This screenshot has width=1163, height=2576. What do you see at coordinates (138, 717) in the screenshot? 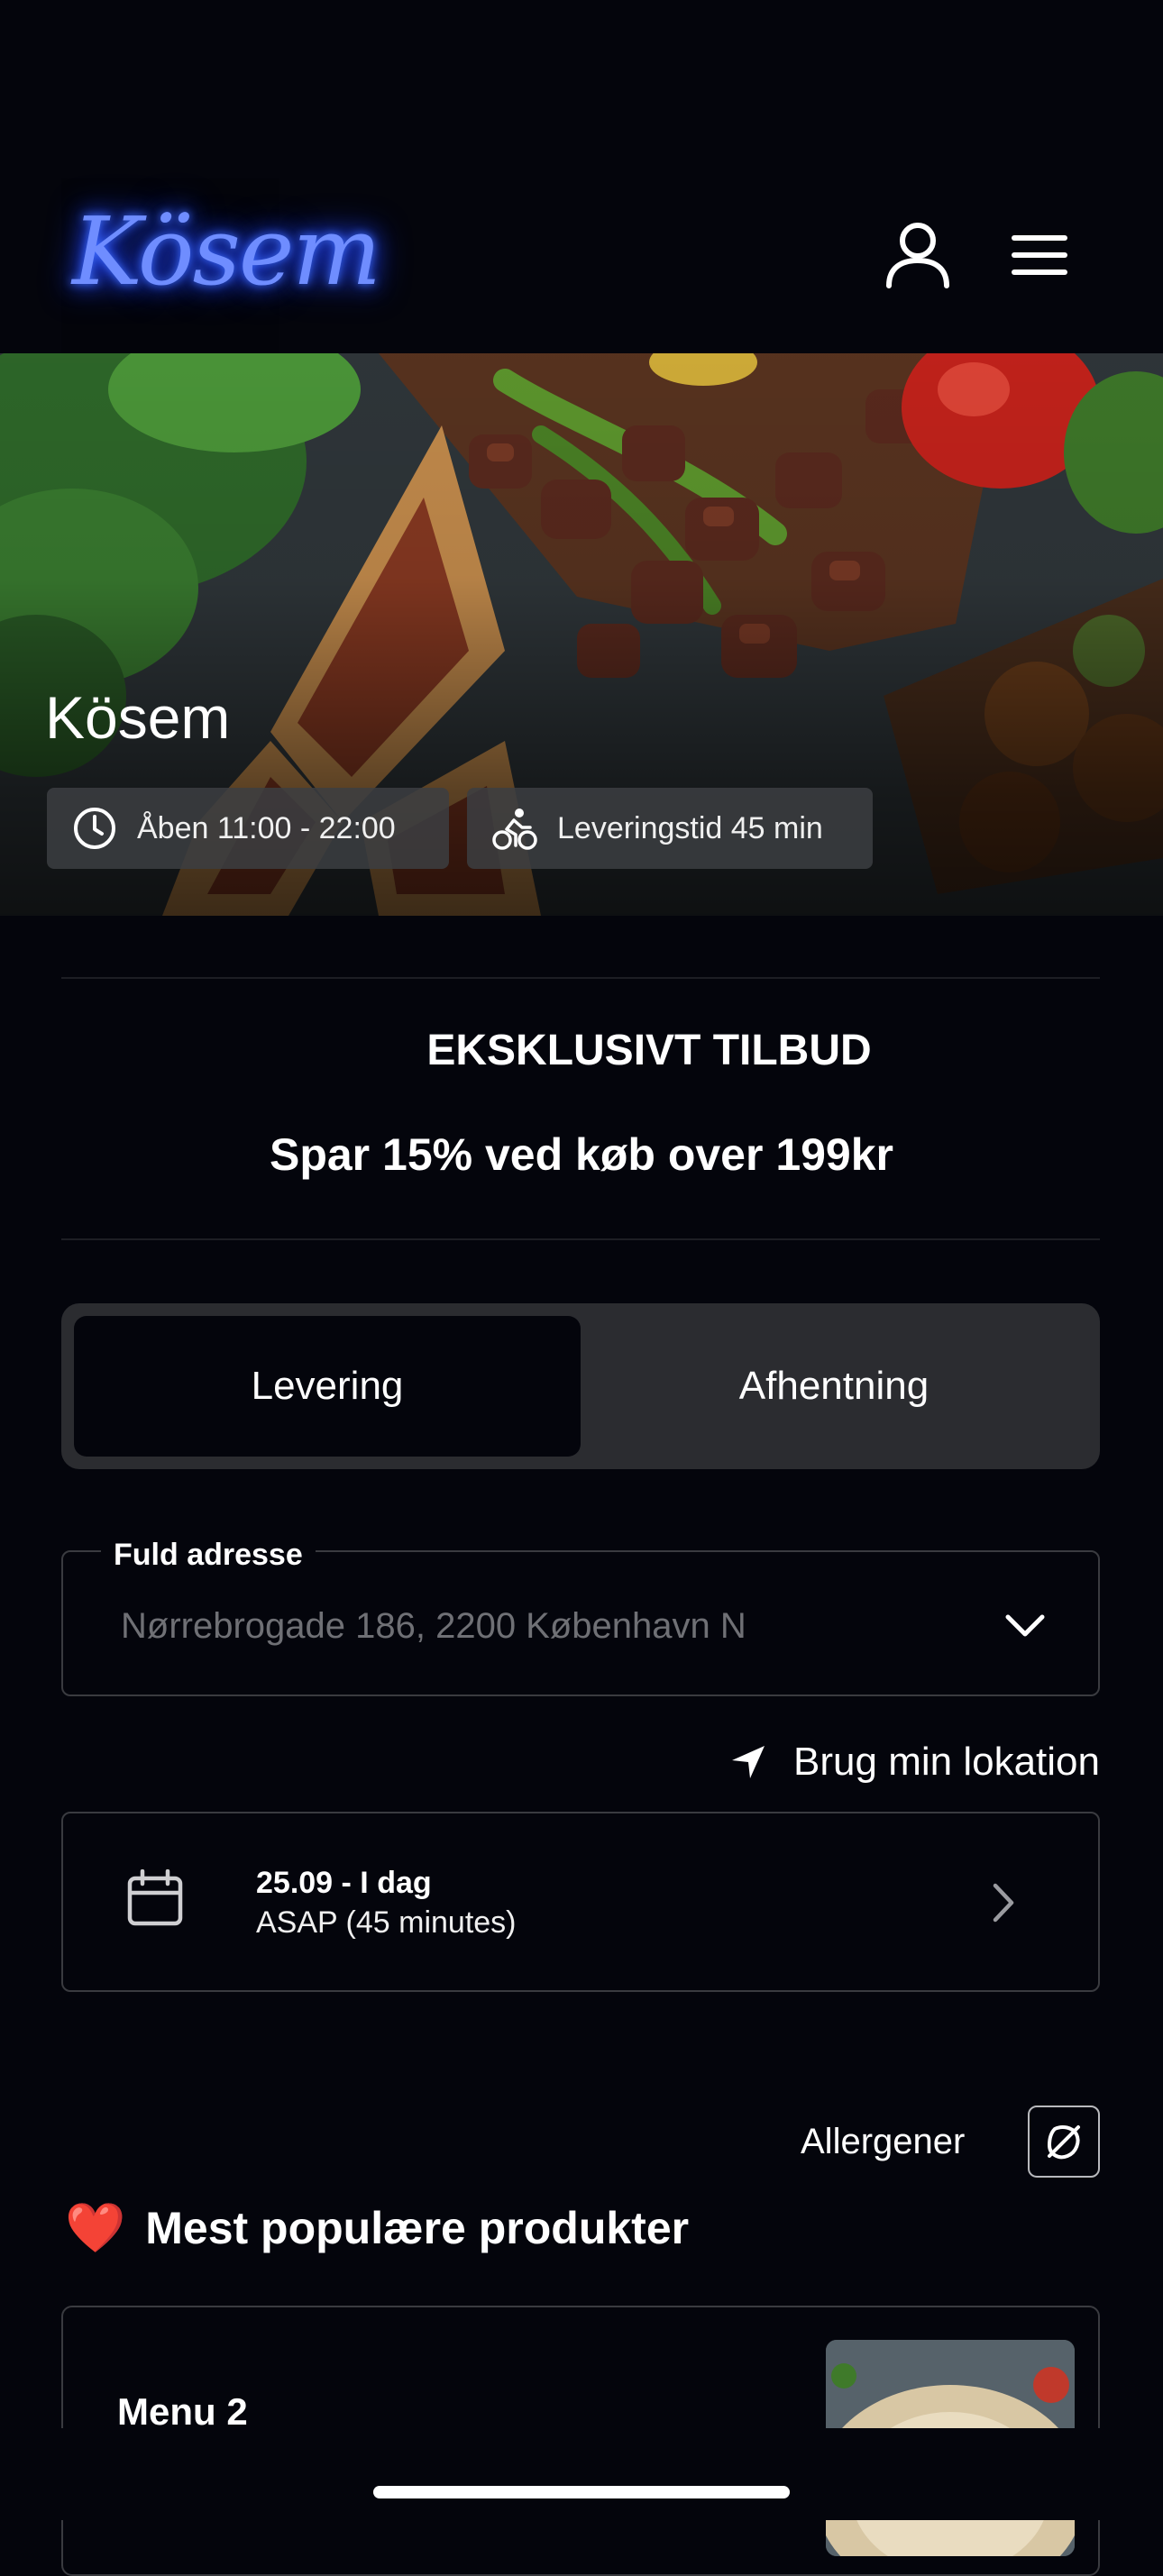
I see `restaurant-name: Kösem` at bounding box center [138, 717].